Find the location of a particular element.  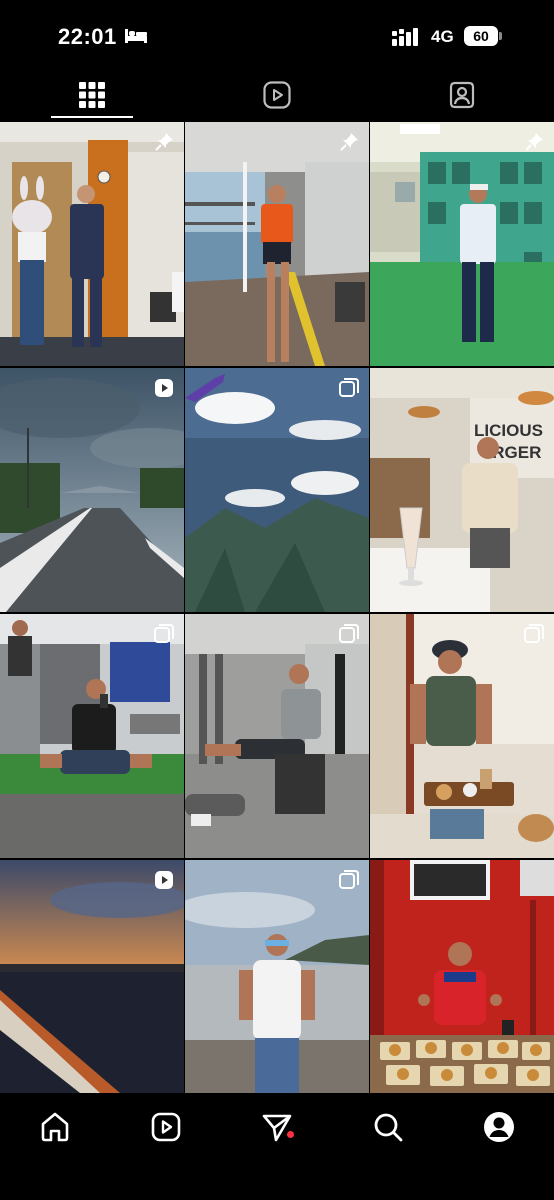

tab-reels is located at coordinates (277, 95).